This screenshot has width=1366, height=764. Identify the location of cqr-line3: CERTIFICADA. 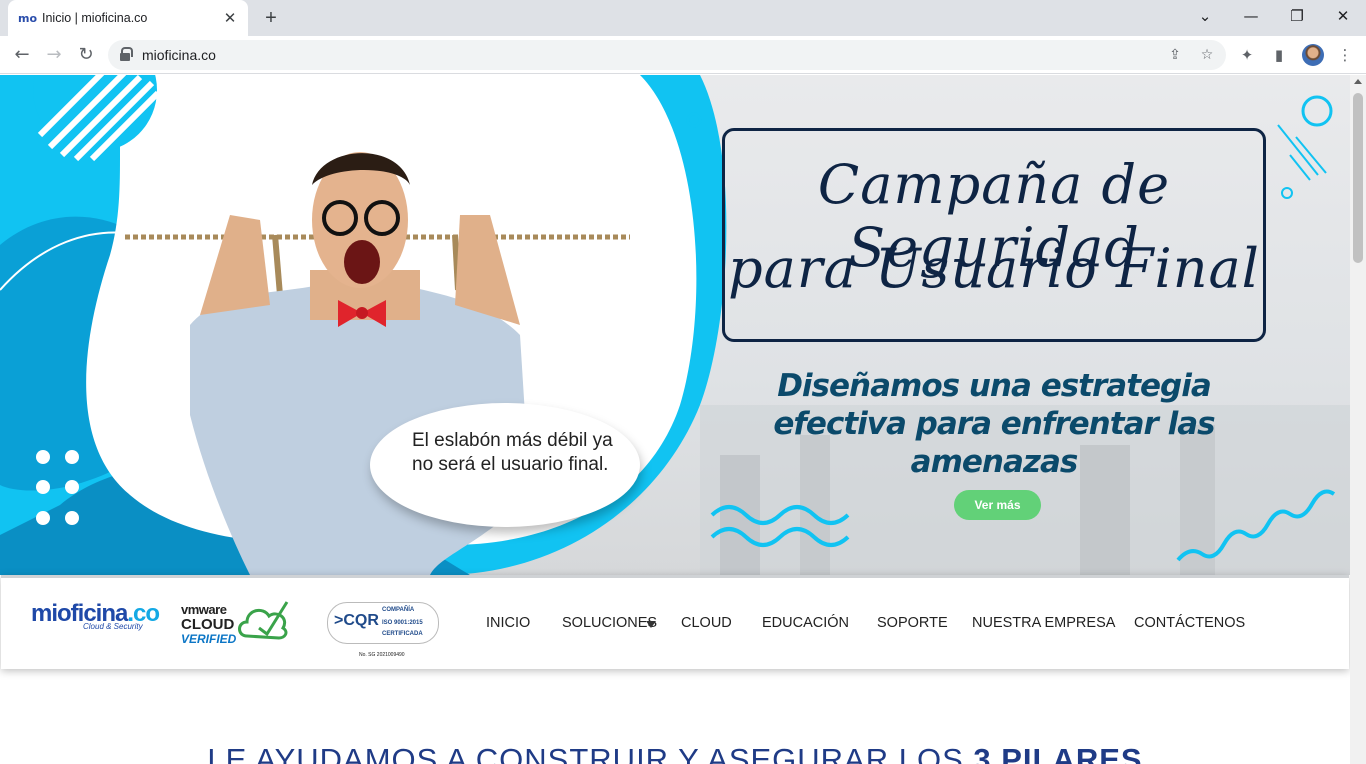
(402, 634).